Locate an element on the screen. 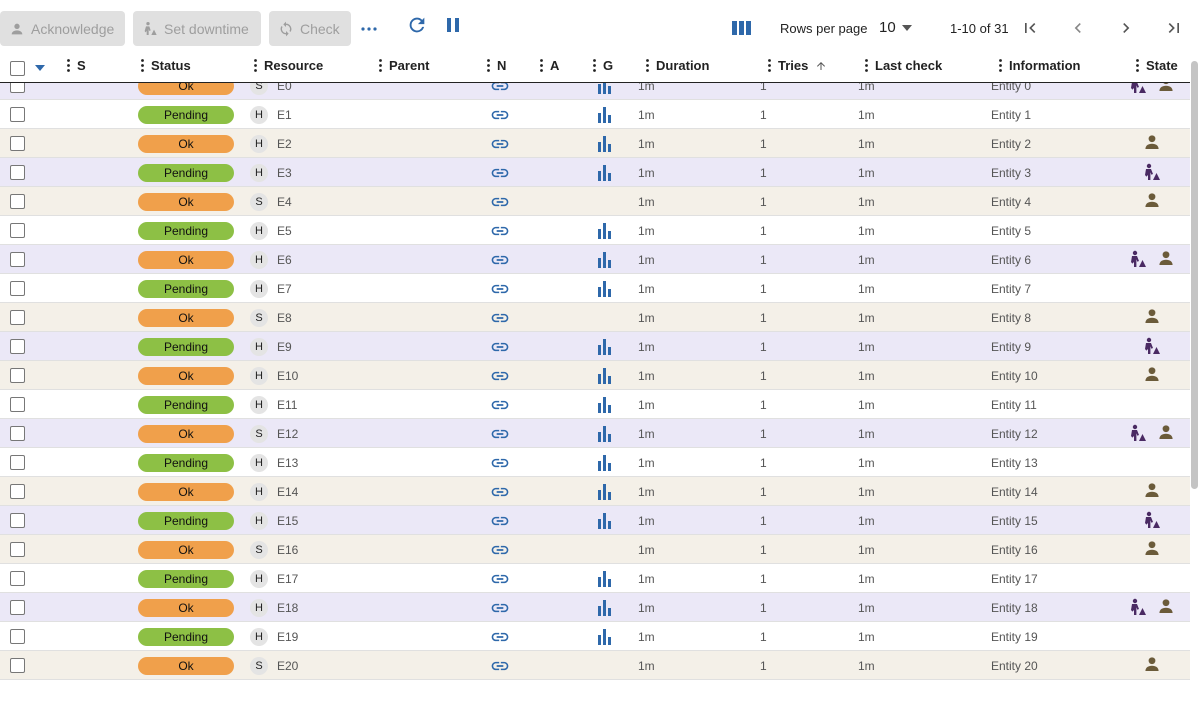 Image resolution: width=1200 pixels, height=720 pixels. table-row: Pending H E7 1m 1 1m Entity 7 is located at coordinates (595, 288).